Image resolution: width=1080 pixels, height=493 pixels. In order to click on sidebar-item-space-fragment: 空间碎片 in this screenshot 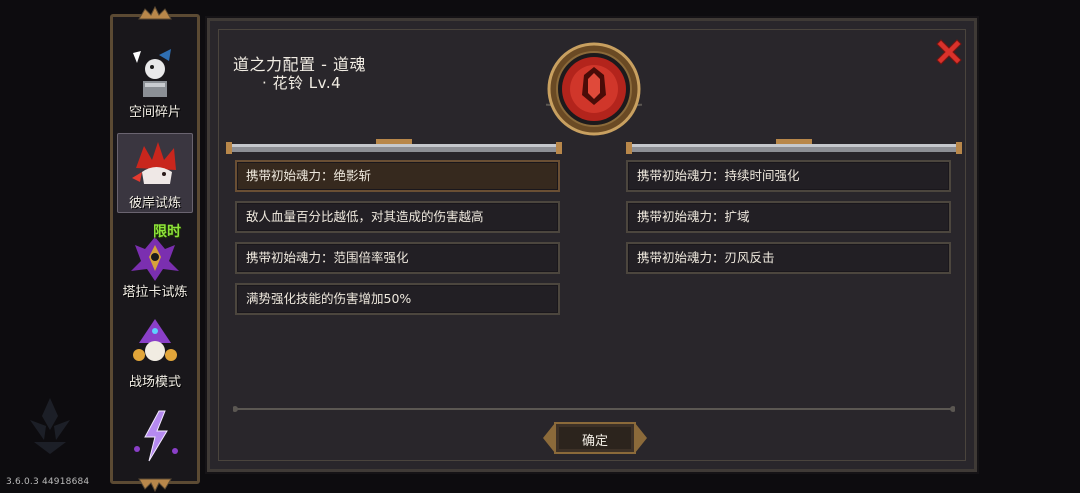, I will do `click(155, 83)`.